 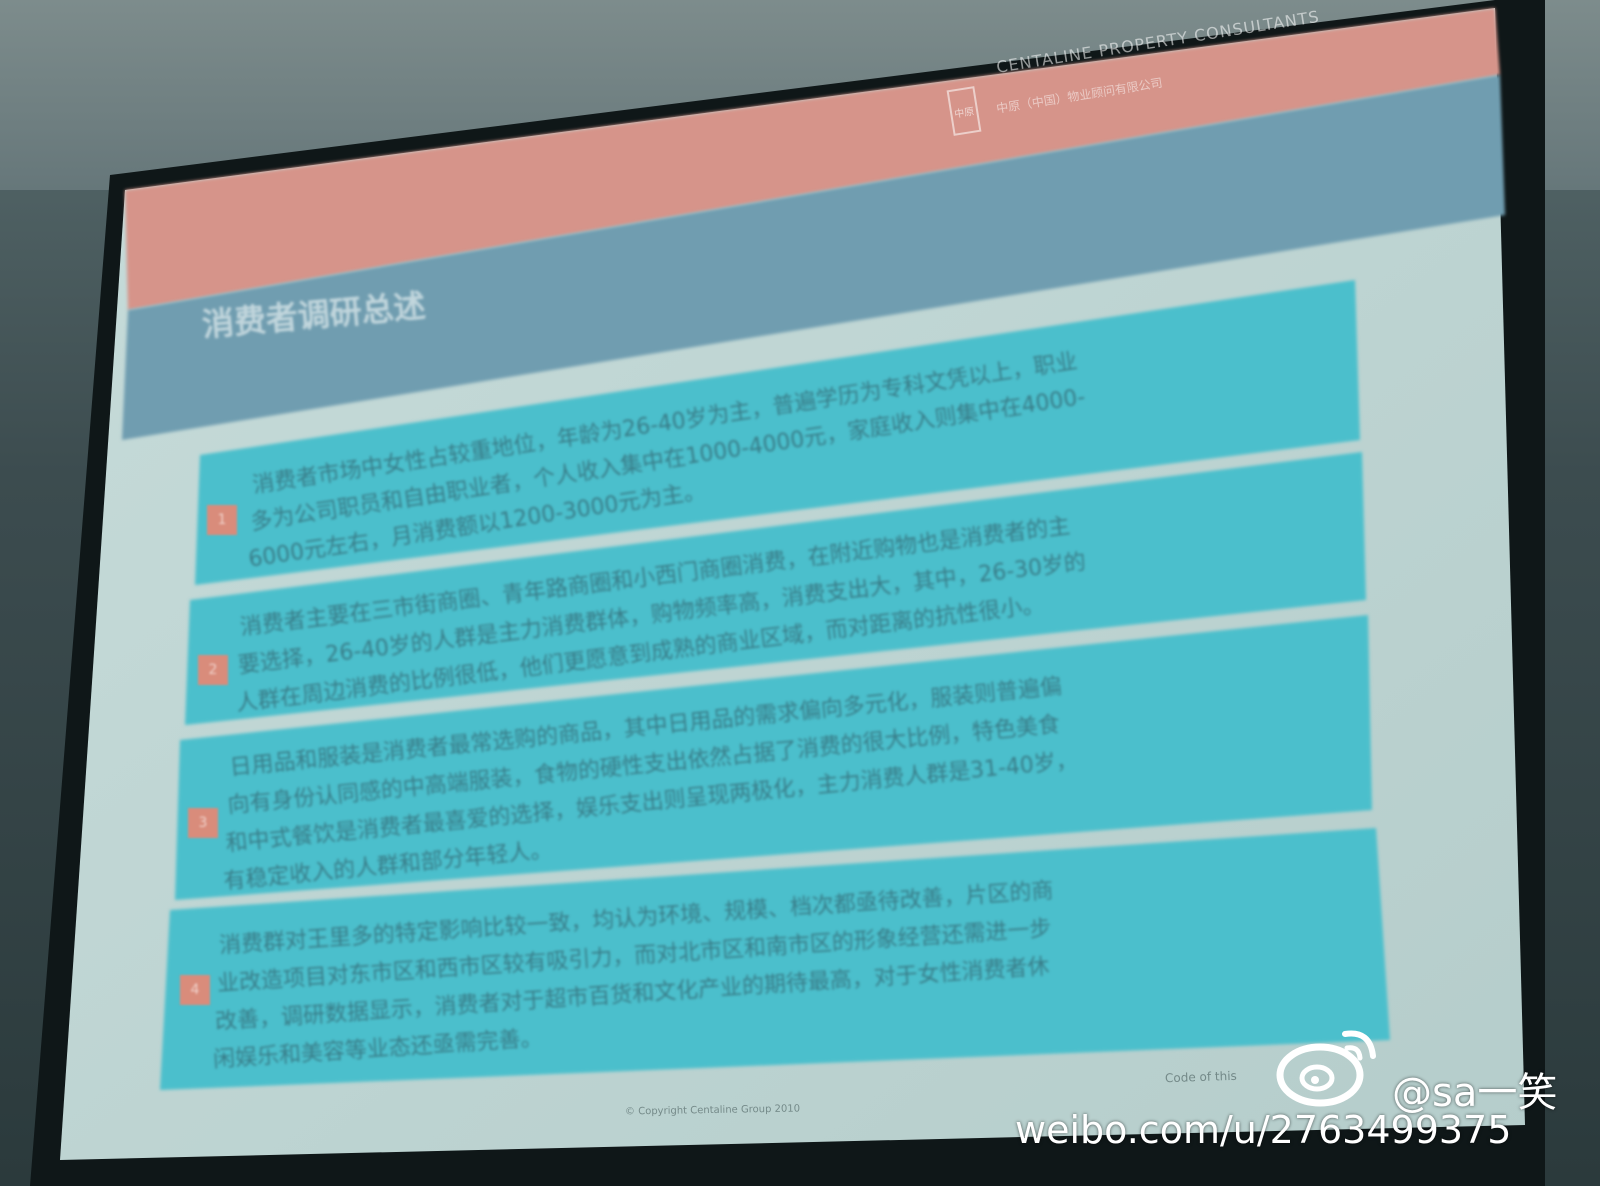 I want to click on weibo-icon, so click(x=1326, y=1068).